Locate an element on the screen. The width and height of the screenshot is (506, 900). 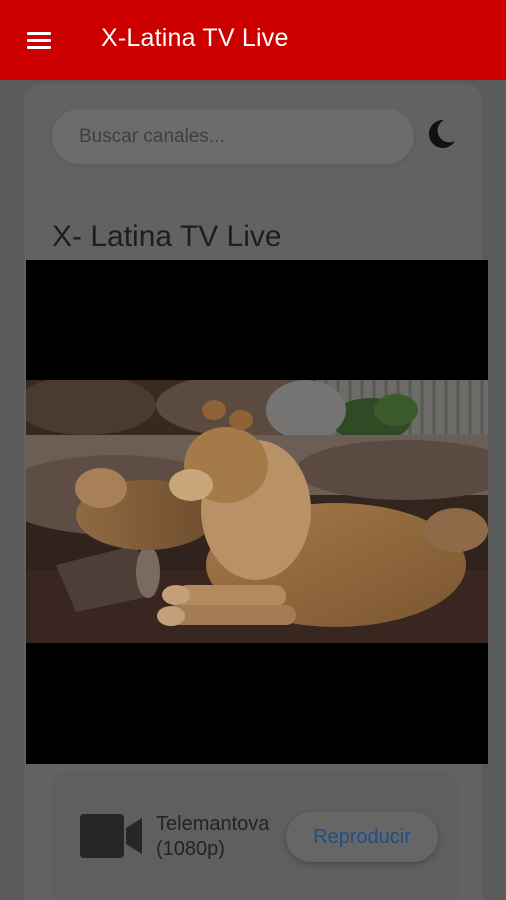
channel-name: Telemantova (1080p) is located at coordinates (213, 836).